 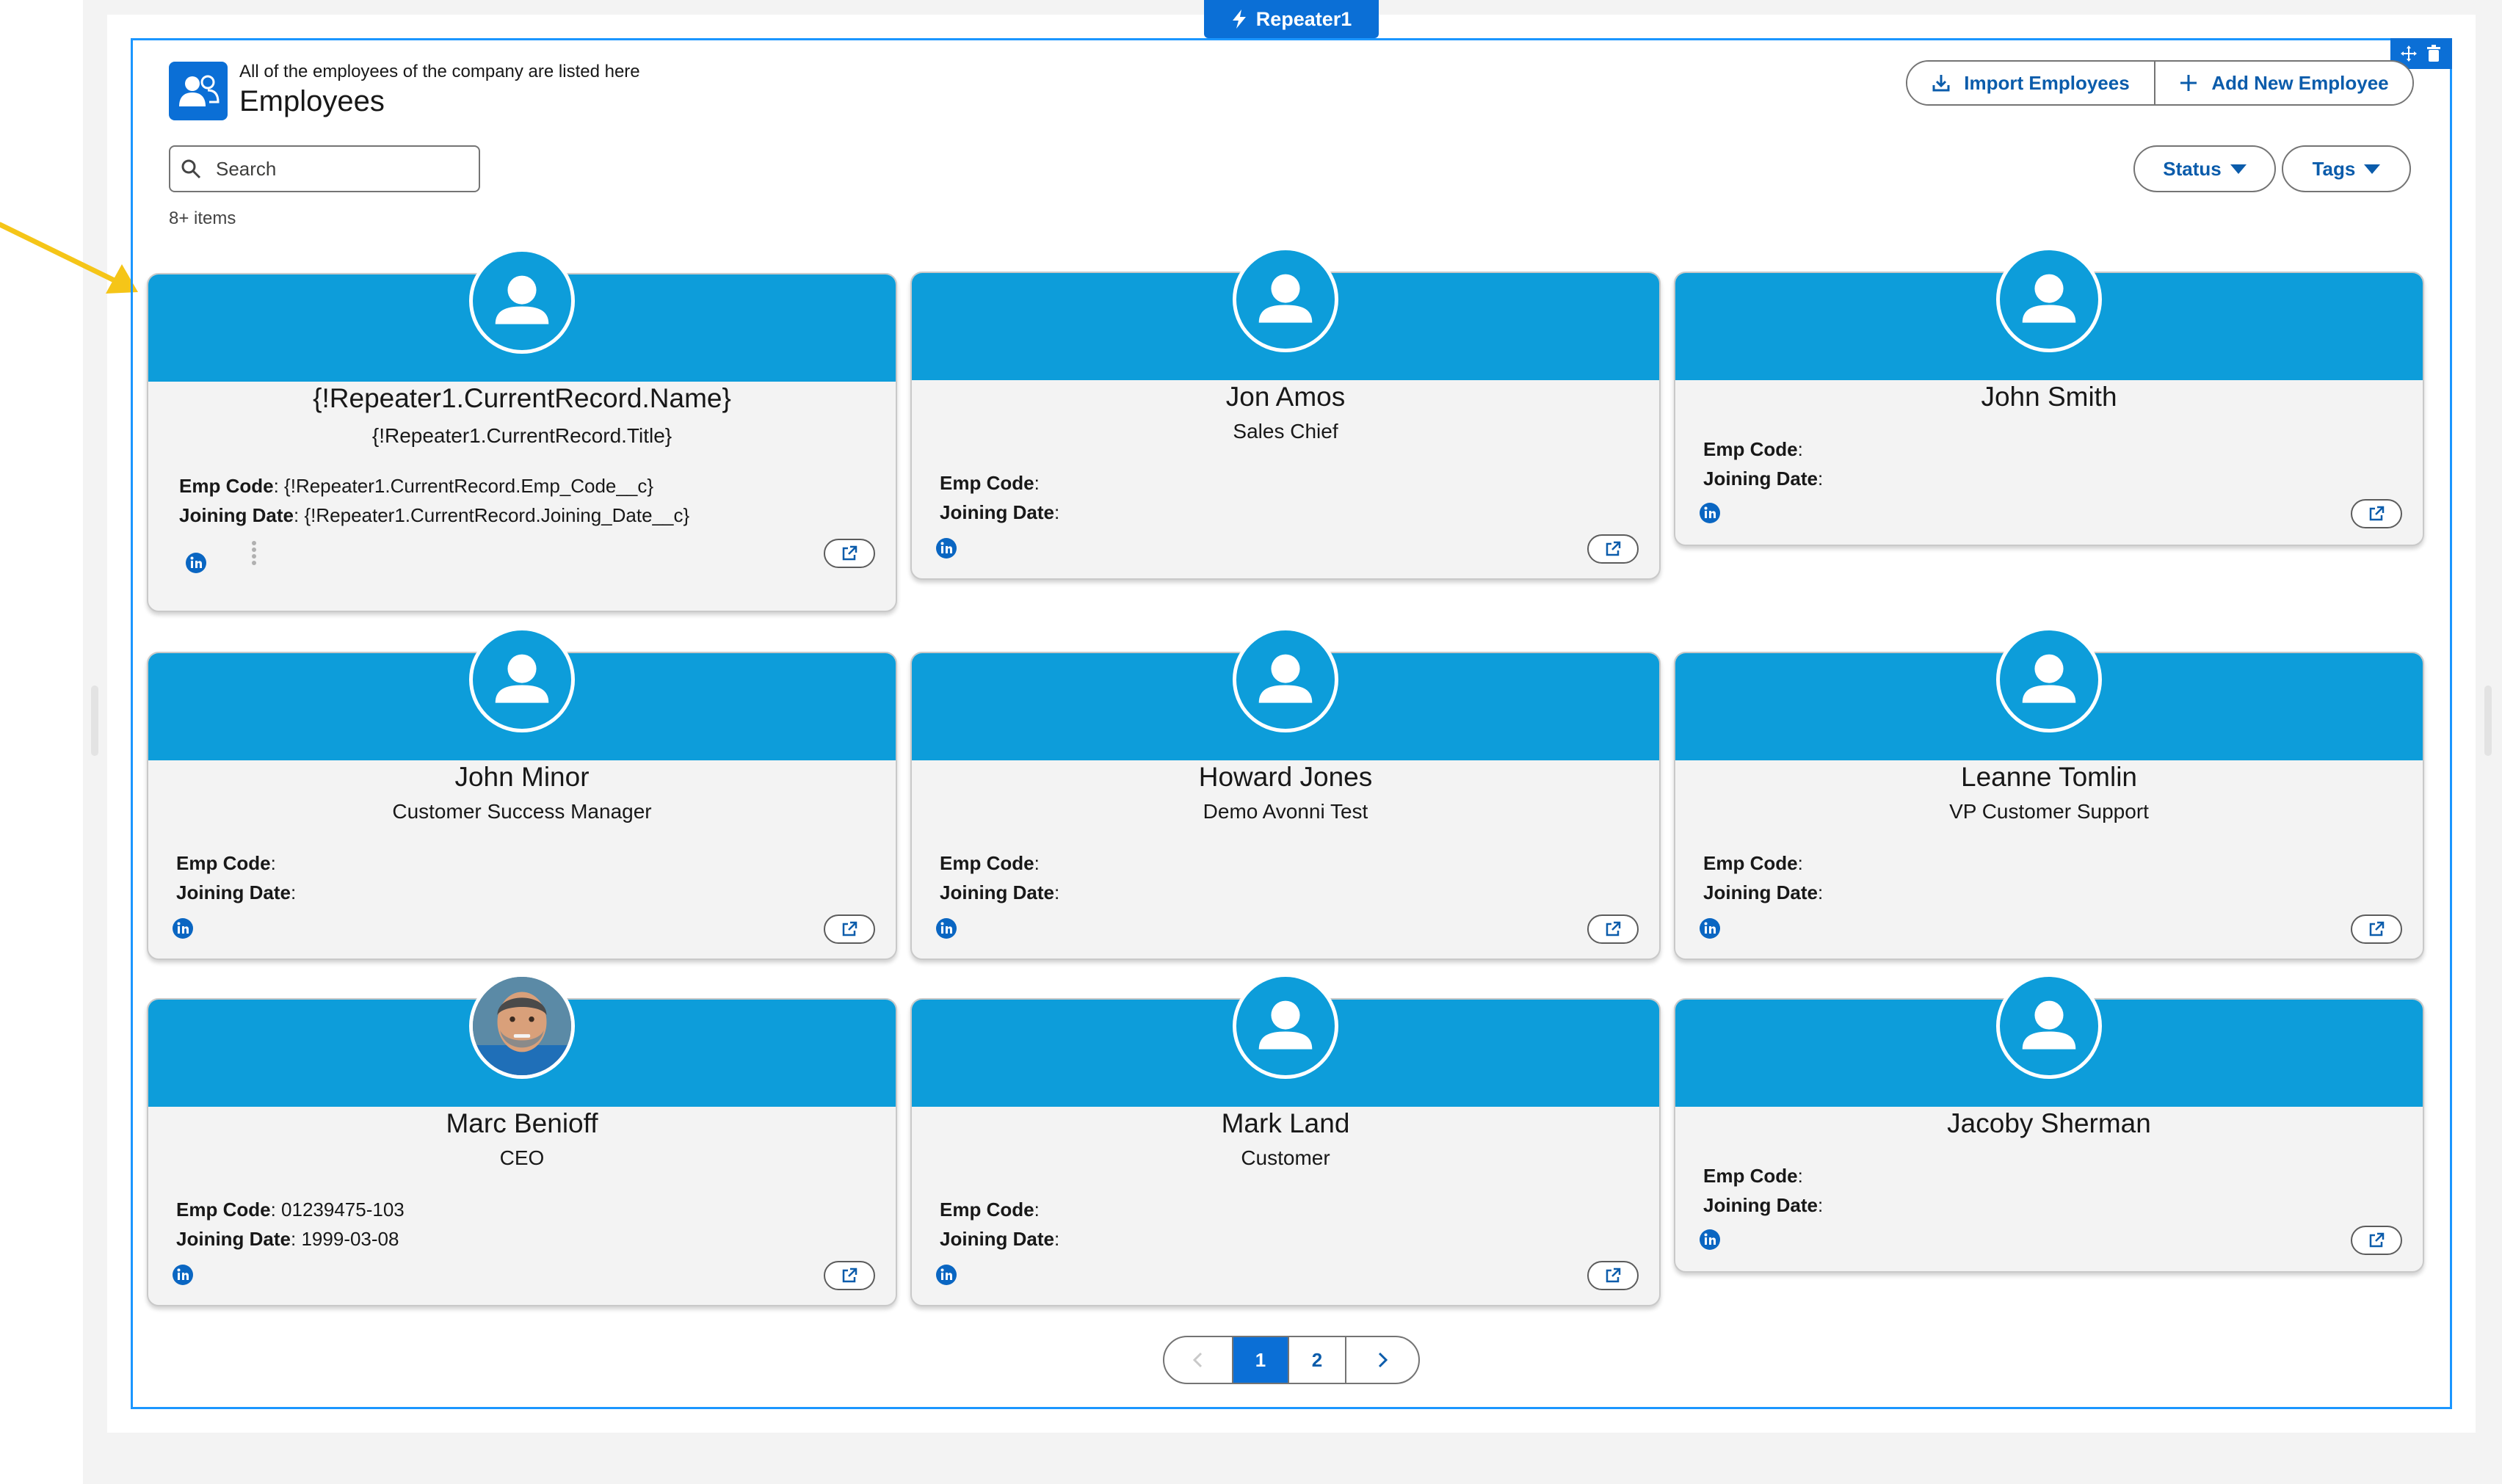 What do you see at coordinates (2434, 53) in the screenshot?
I see `delete-icon` at bounding box center [2434, 53].